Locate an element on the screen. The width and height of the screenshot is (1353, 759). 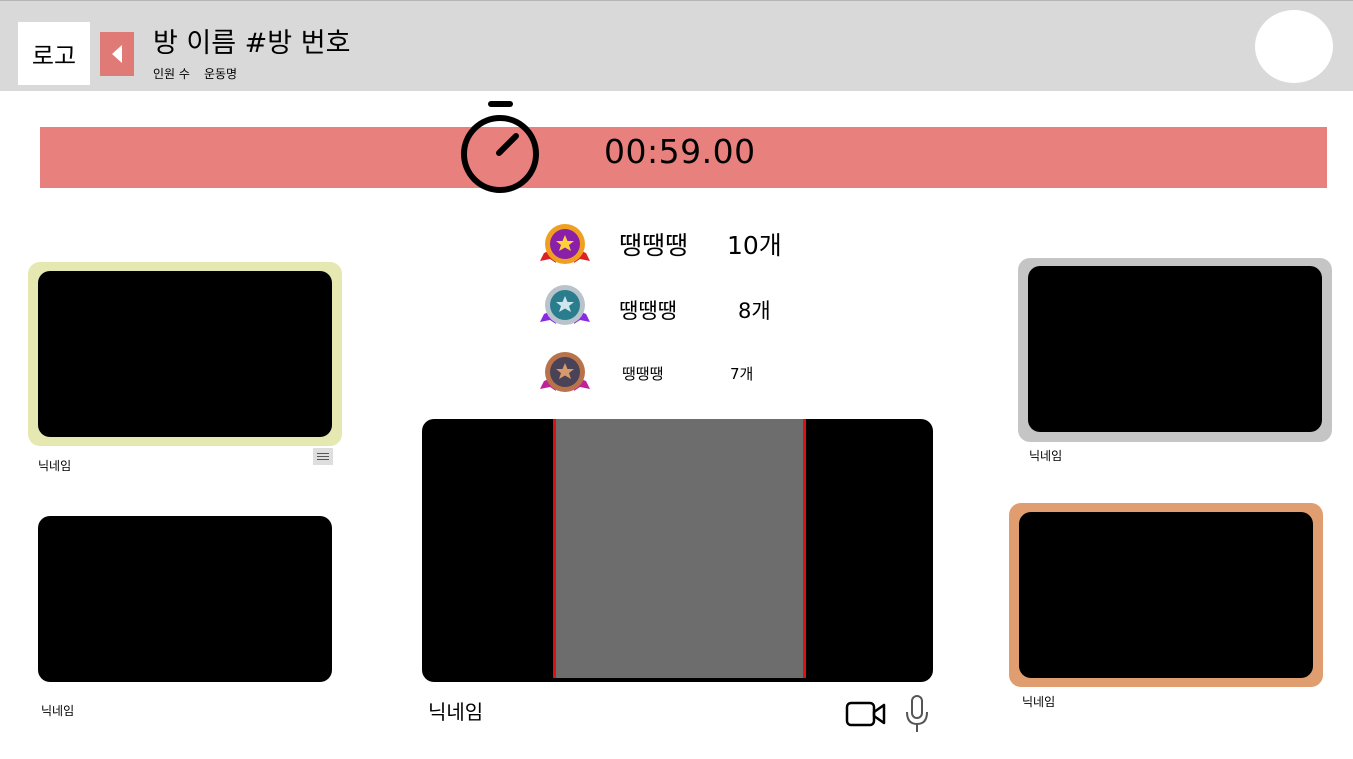
participant-video-left-bottom is located at coordinates (185, 599).